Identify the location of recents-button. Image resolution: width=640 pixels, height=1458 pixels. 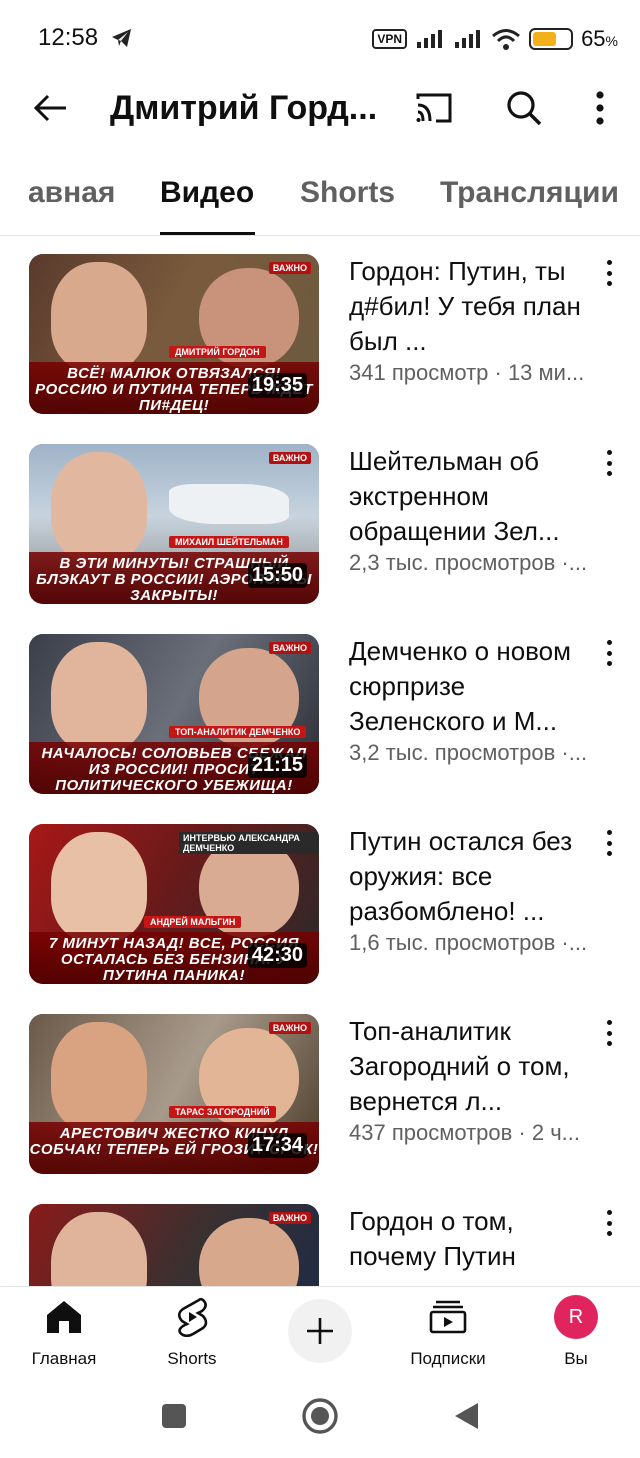
(174, 1416).